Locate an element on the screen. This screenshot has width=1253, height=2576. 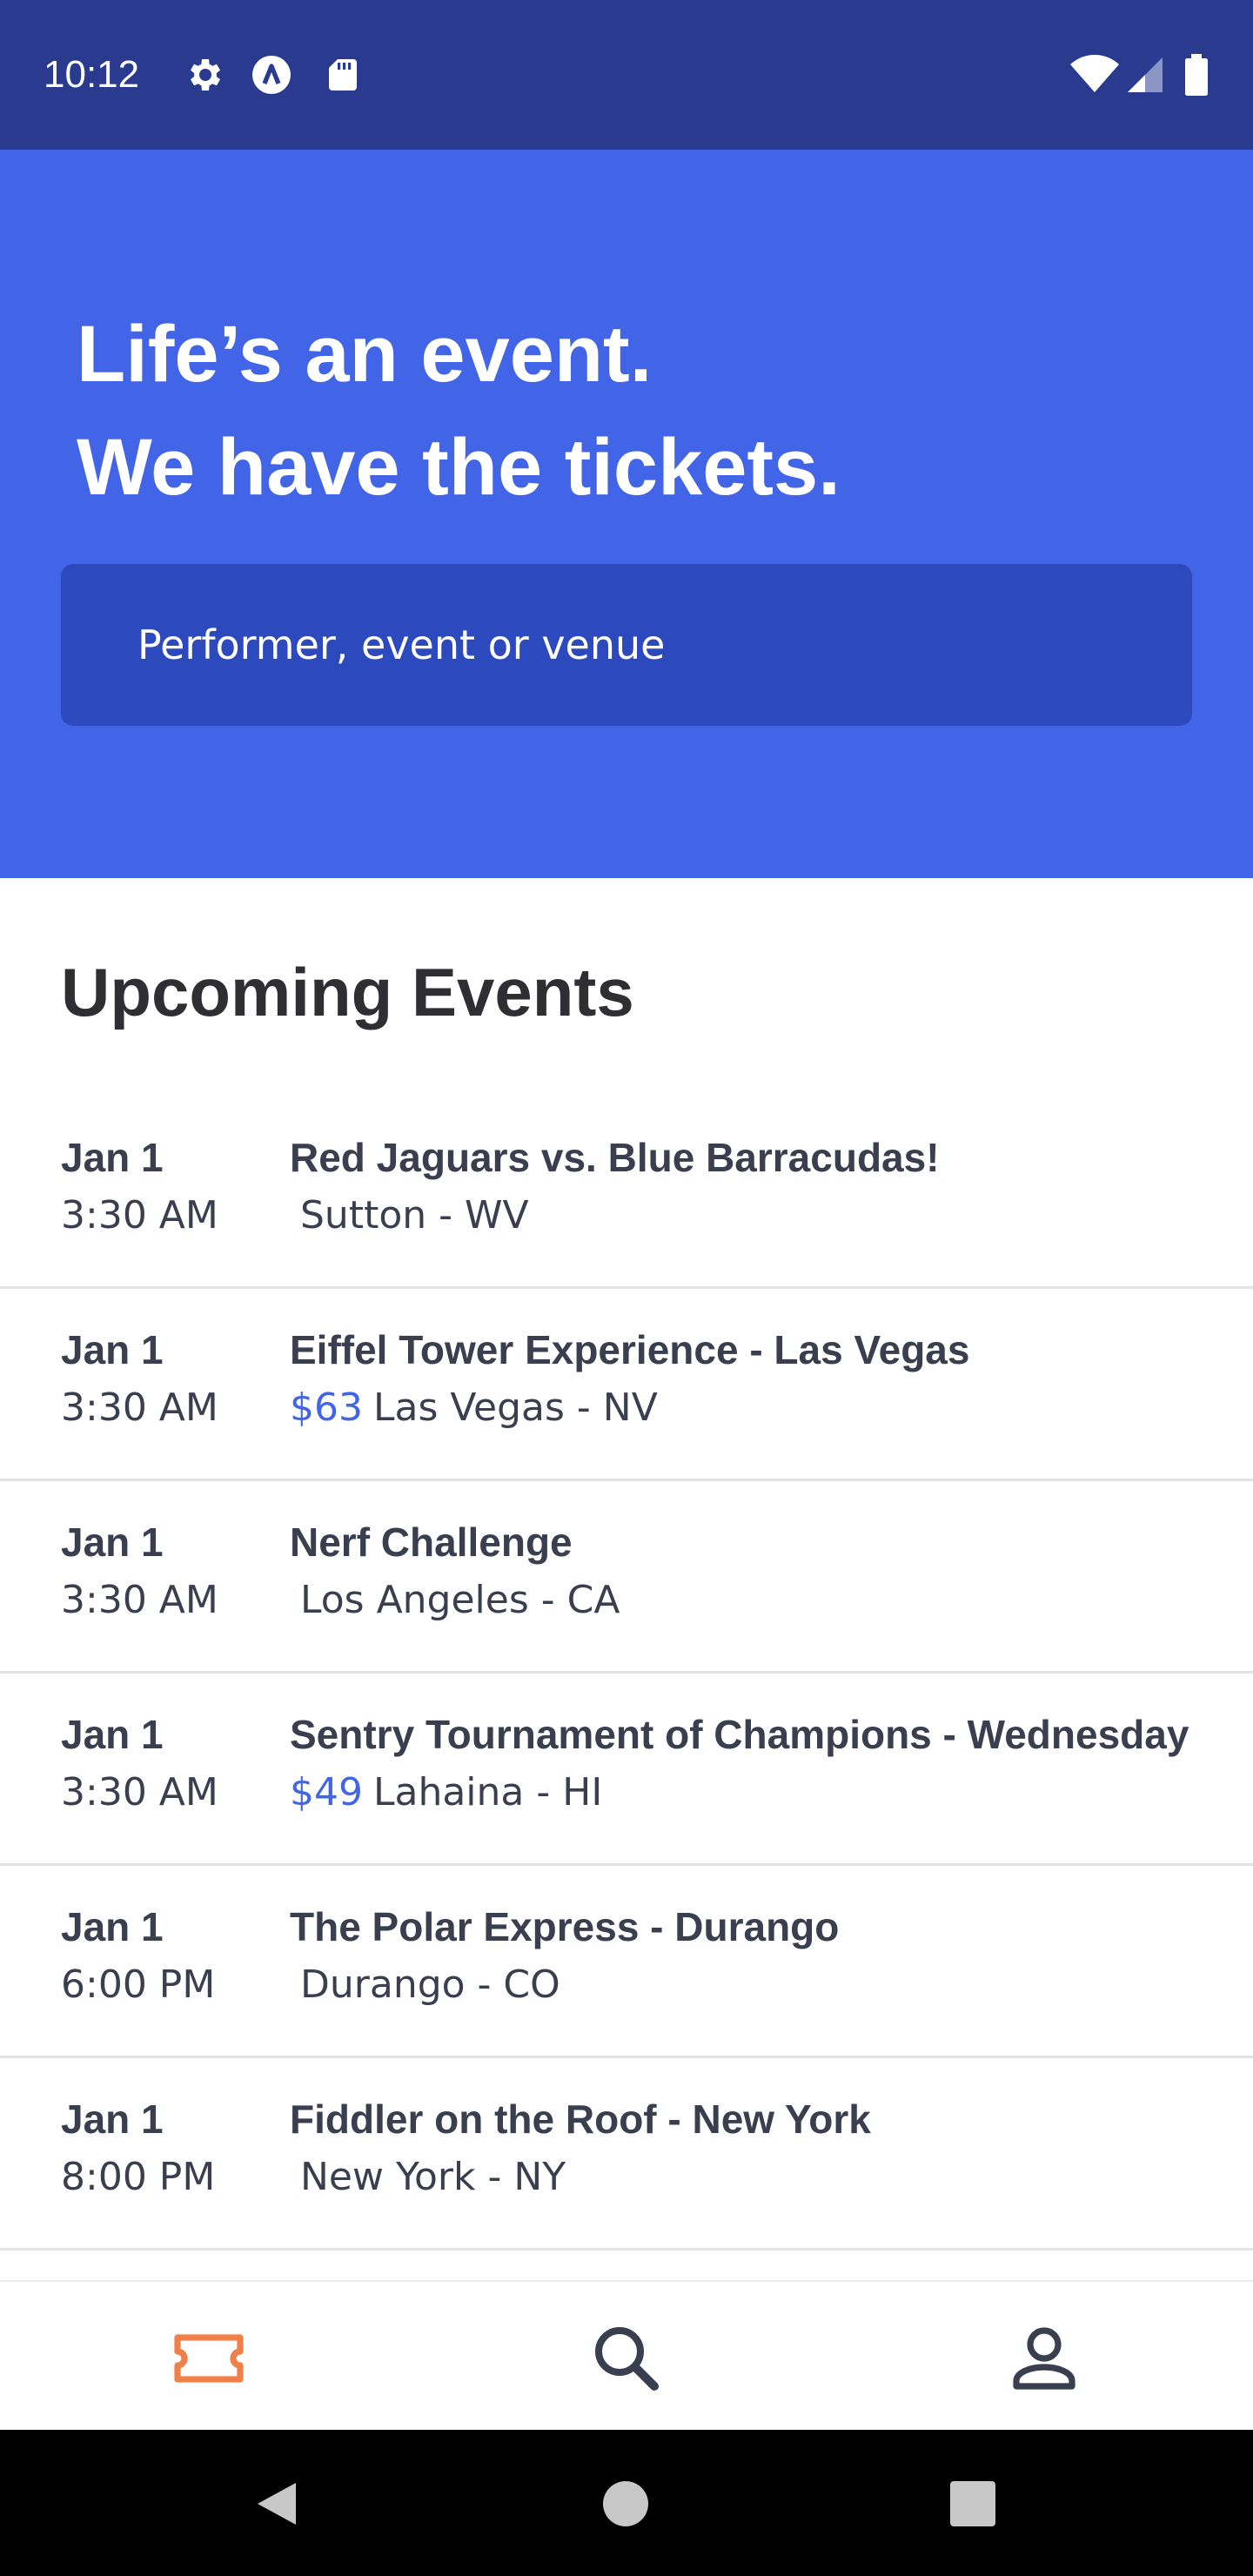
event-name: Red Jaguars vs. Blue Barracudas! is located at coordinates (615, 1157).